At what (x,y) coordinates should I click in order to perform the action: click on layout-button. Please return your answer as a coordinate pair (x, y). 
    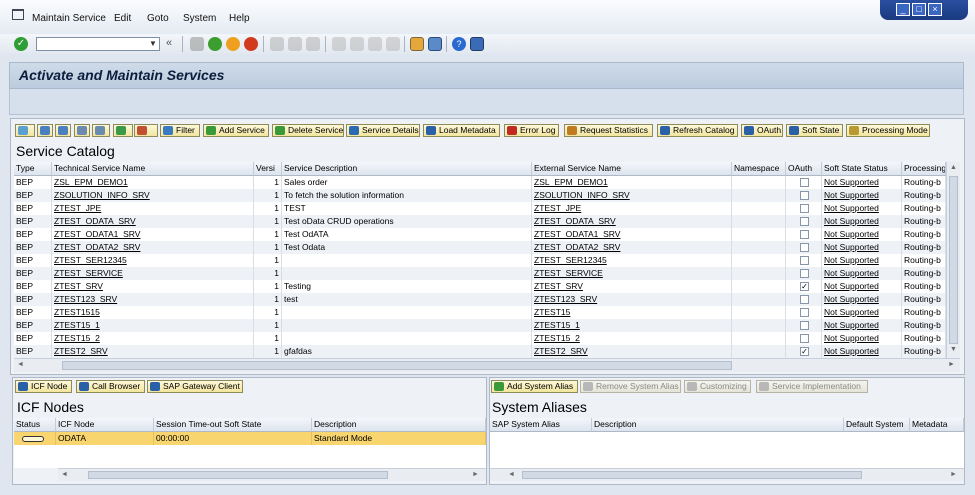
    Looking at the image, I should click on (146, 130).